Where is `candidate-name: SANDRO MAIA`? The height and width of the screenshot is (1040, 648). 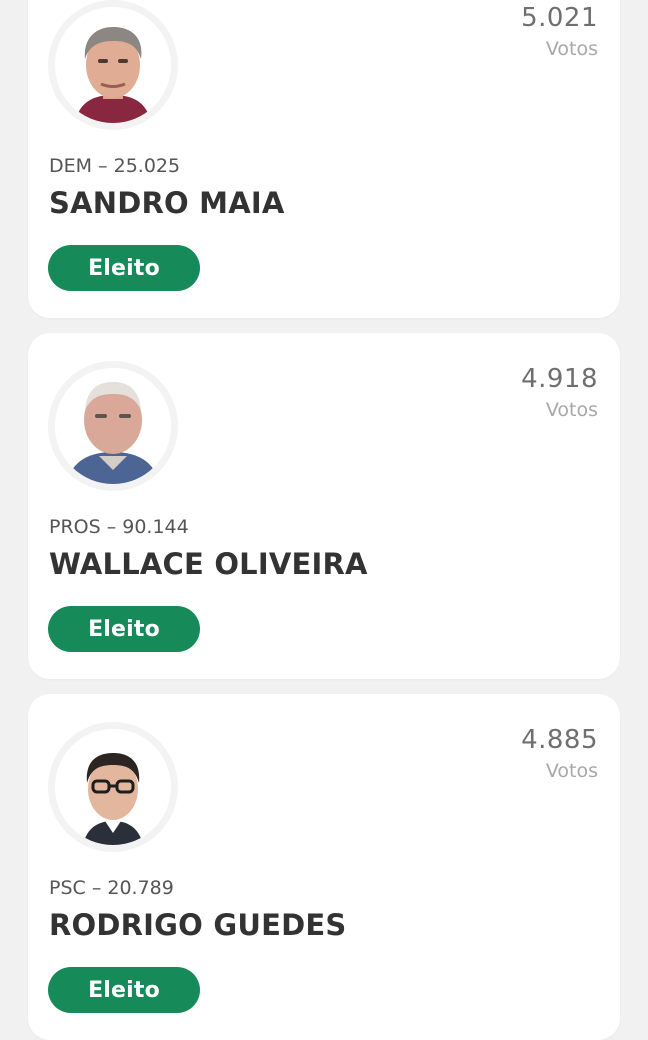 candidate-name: SANDRO MAIA is located at coordinates (167, 203).